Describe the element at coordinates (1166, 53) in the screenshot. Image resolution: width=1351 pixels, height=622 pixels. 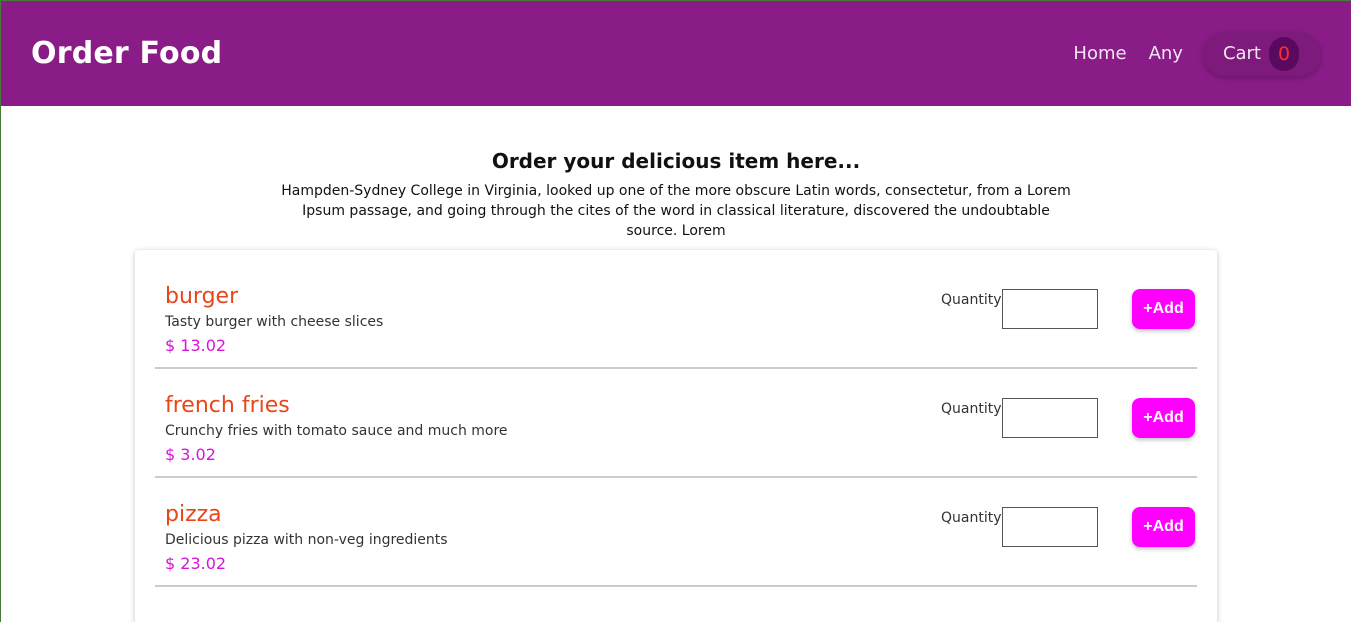
I see `nav-any-link: Any` at that location.